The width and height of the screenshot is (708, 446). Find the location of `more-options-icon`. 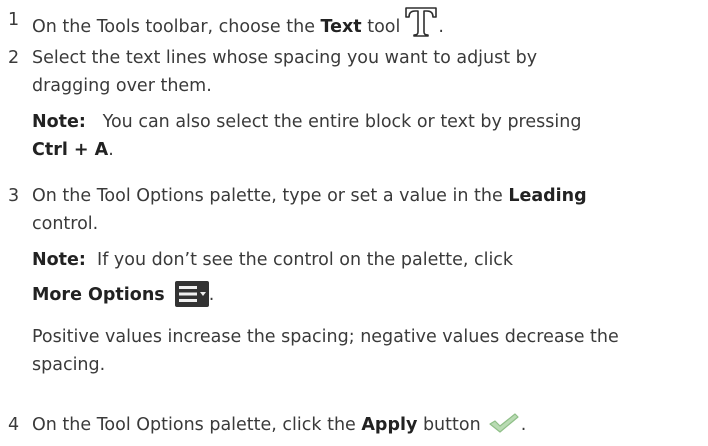

more-options-icon is located at coordinates (191, 299).